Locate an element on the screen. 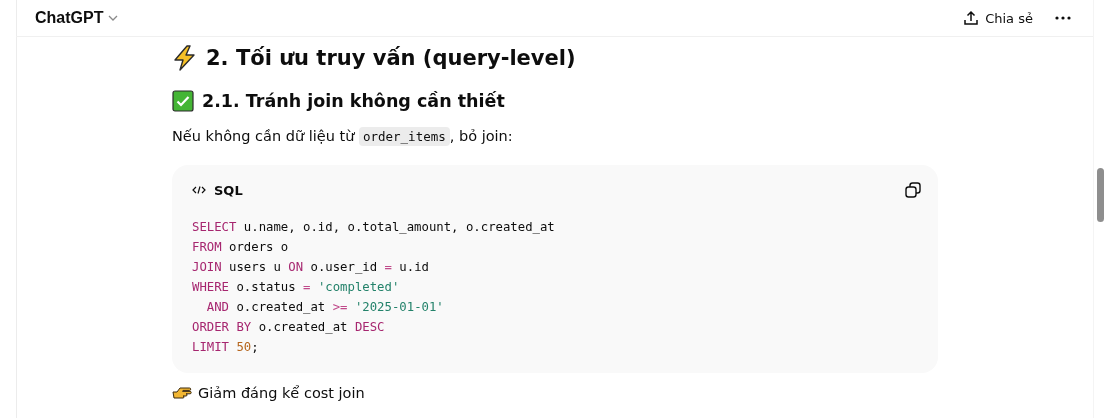 Image resolution: width=1108 pixels, height=418 pixels. code-line: JOIN users u ON o.user_id = u.id is located at coordinates (310, 267).